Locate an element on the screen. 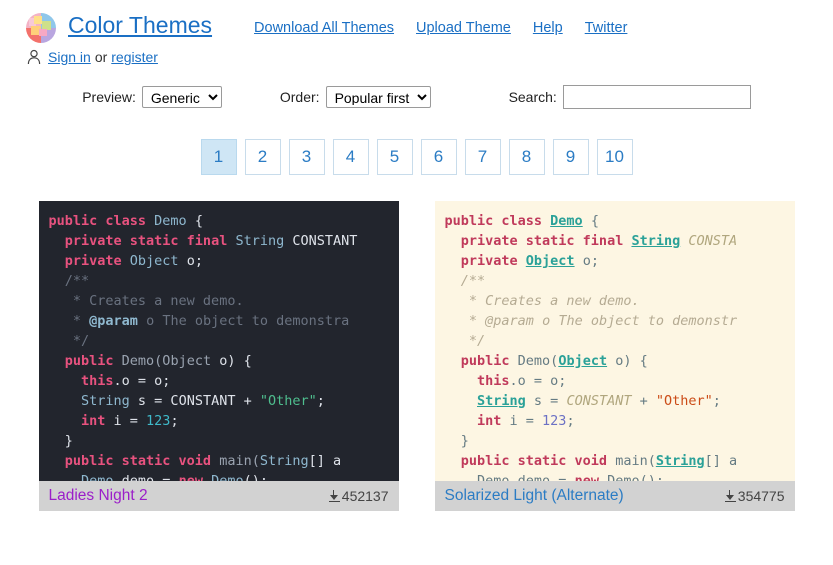 This screenshot has width=833, height=565. page-button-4: 4 is located at coordinates (350, 157).